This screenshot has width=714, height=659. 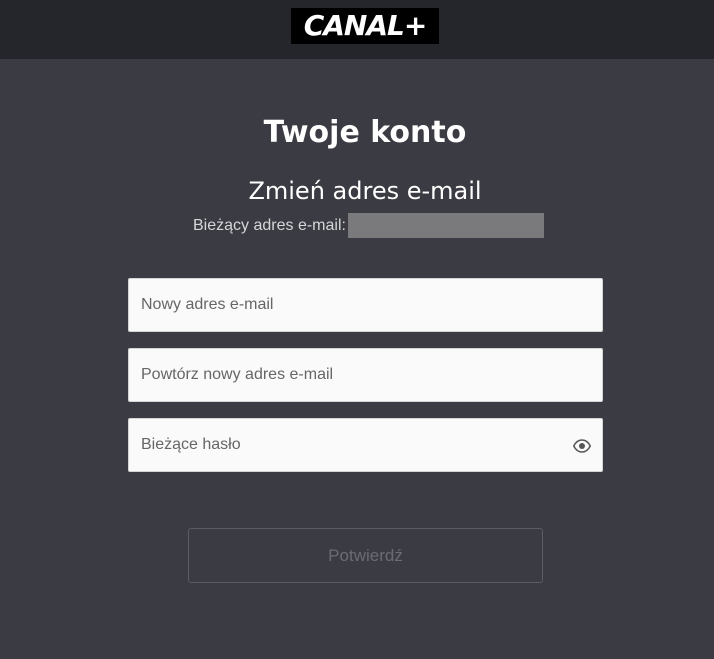 What do you see at coordinates (365, 555) in the screenshot?
I see `confirm-button: Potwierdź` at bounding box center [365, 555].